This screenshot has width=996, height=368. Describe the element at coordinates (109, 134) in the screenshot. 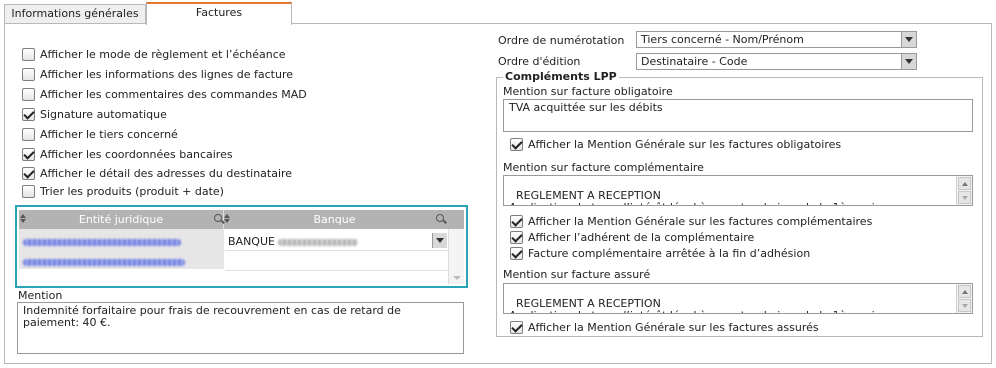

I see `option-label: Afficher le tiers concerné` at that location.